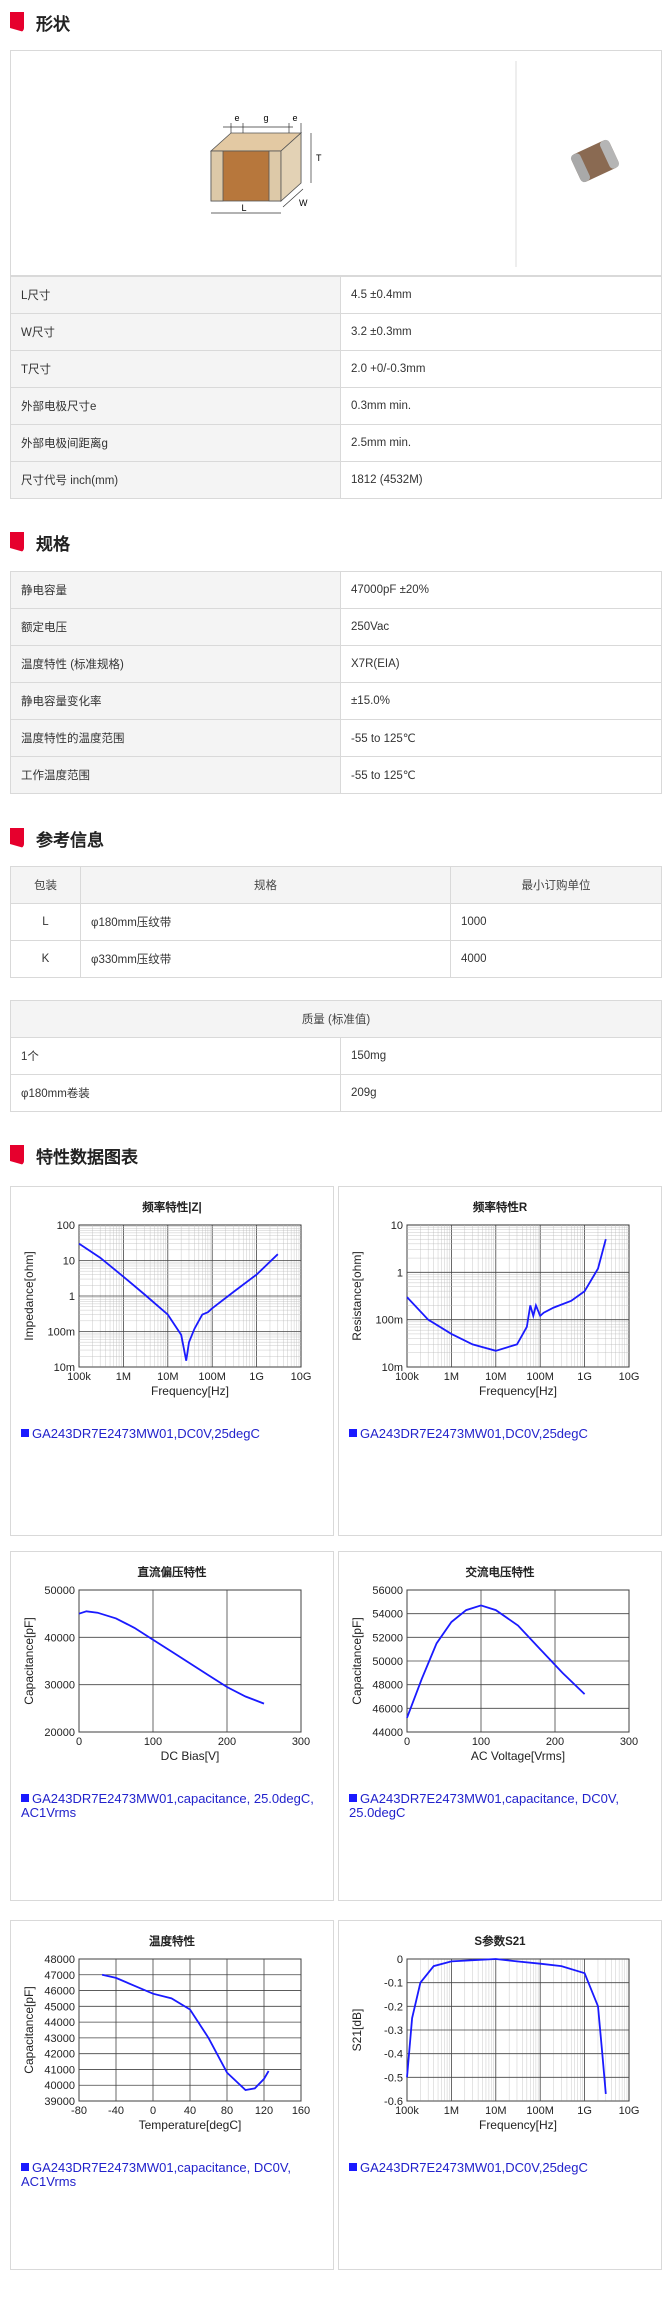 This screenshot has height=2304, width=672. What do you see at coordinates (387, 1615) in the screenshot?
I see `y-tick-label: 54000` at bounding box center [387, 1615].